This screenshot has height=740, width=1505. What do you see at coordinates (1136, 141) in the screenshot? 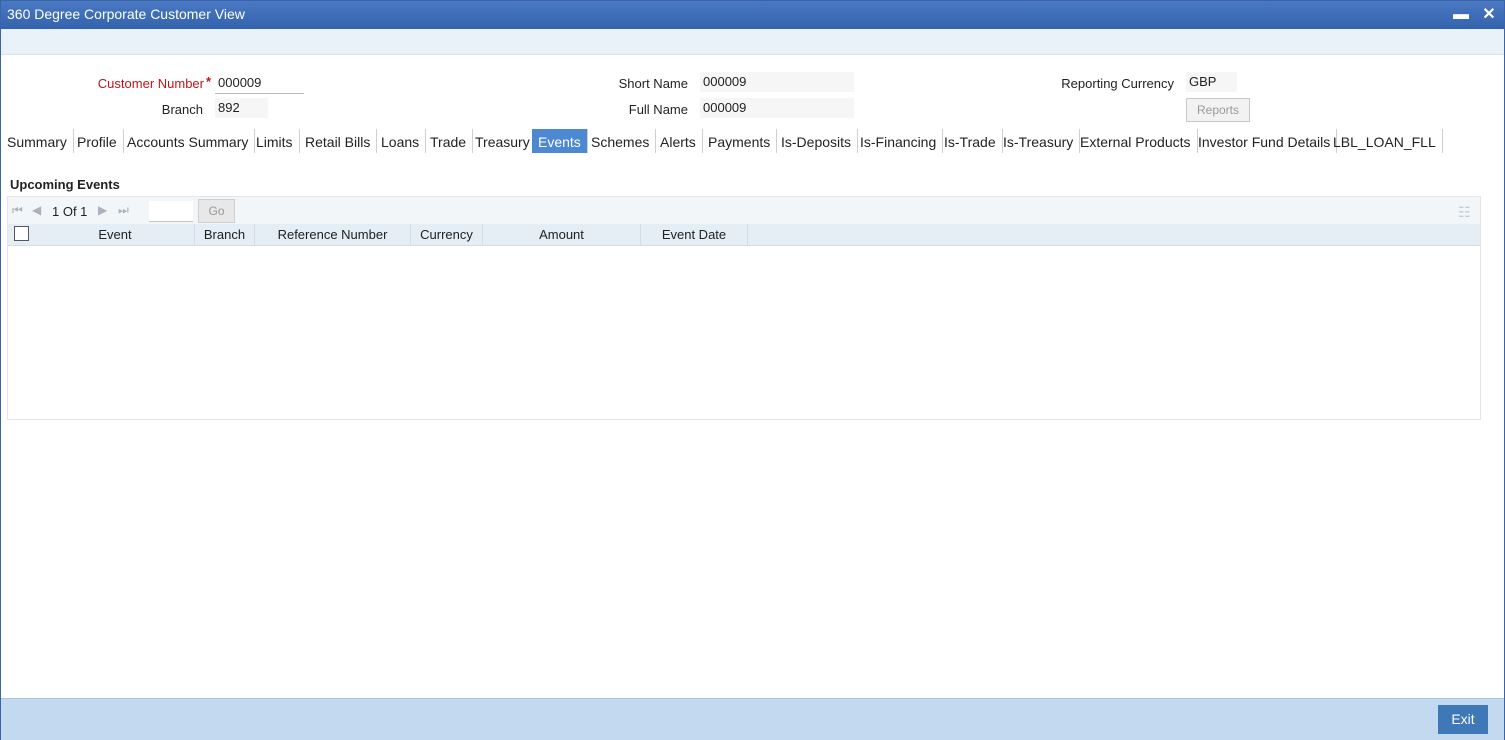
I see `tab-external-products: External Products` at bounding box center [1136, 141].